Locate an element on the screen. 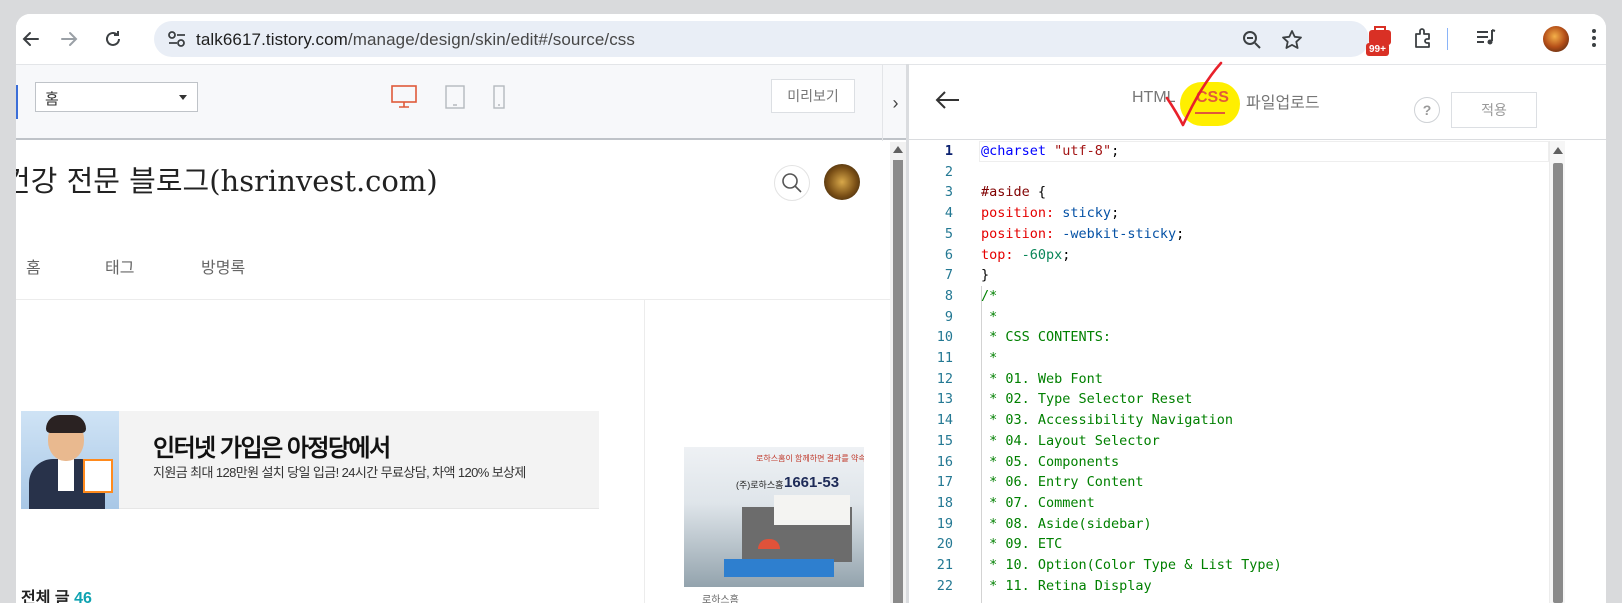 This screenshot has height=603, width=1622. side-ad-caption: 로하스홈 is located at coordinates (720, 599).